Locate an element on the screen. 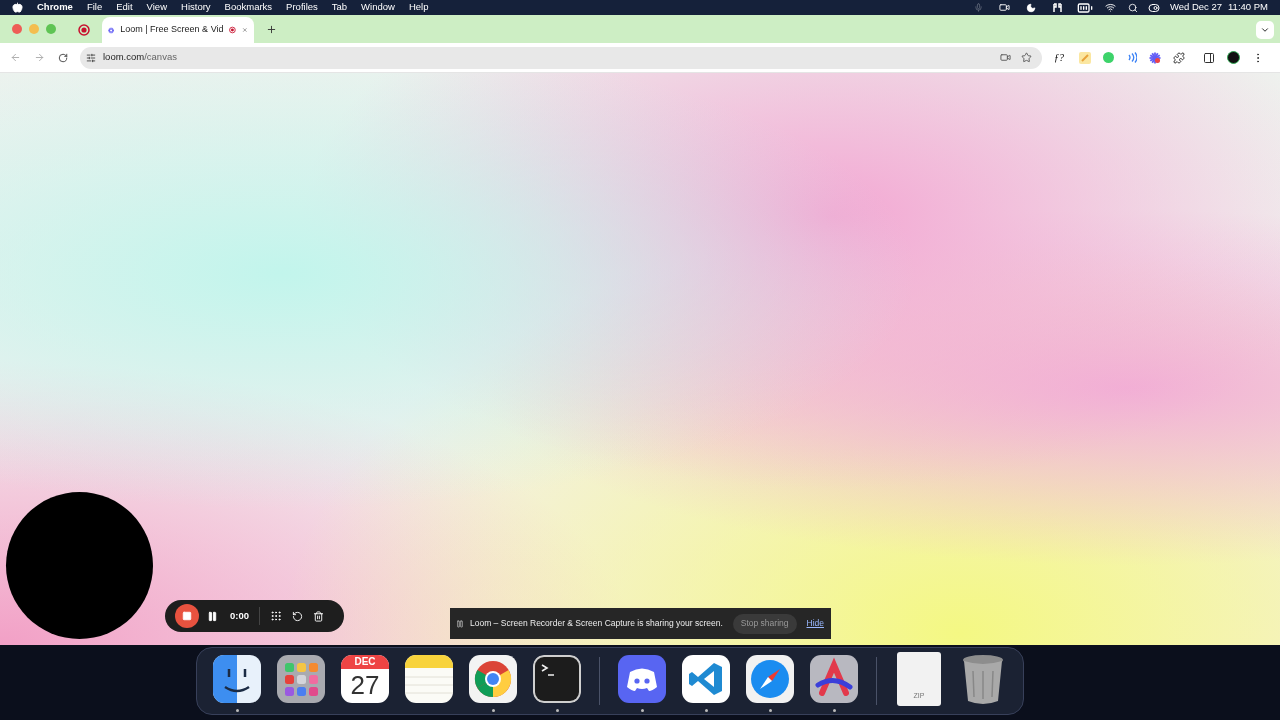  sound-waves-icon is located at coordinates (1131, 57).